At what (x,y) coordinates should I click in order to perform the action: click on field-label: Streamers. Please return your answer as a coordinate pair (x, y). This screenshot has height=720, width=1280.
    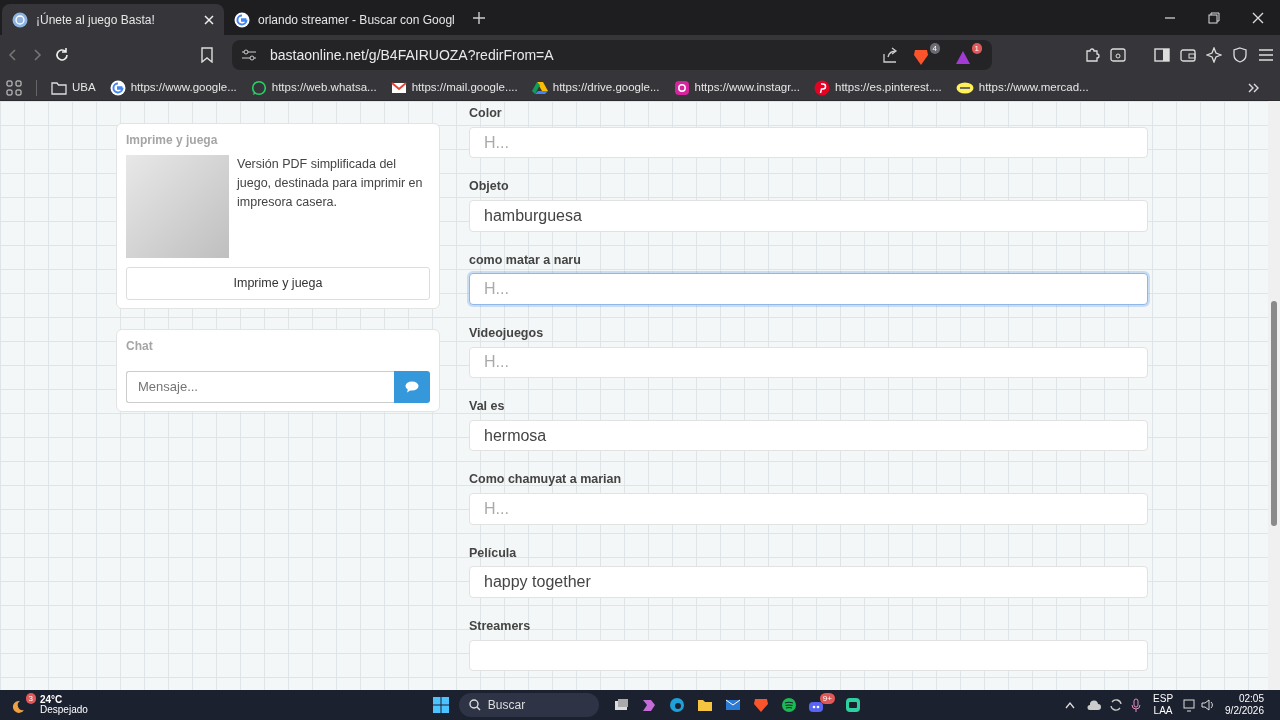
    Looking at the image, I should click on (500, 626).